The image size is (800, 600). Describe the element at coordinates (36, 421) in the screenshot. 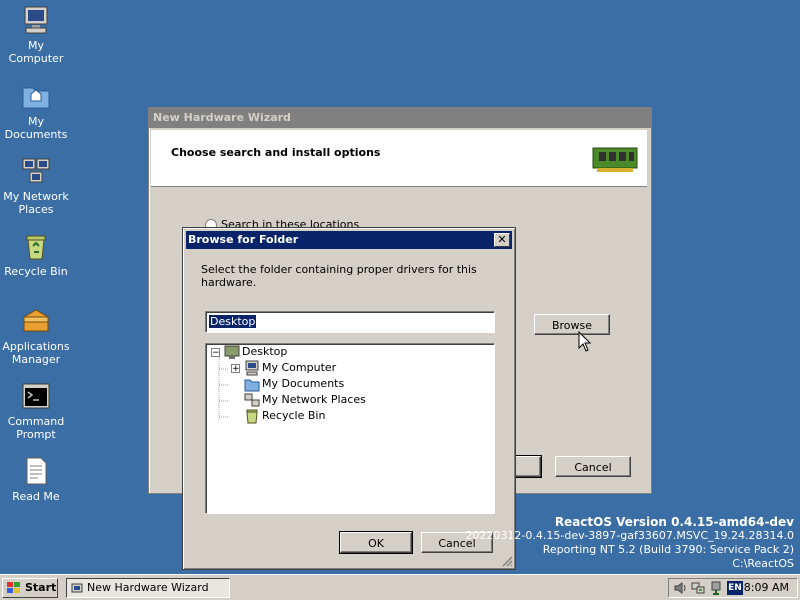

I see `desktop-icon-label: Command` at that location.